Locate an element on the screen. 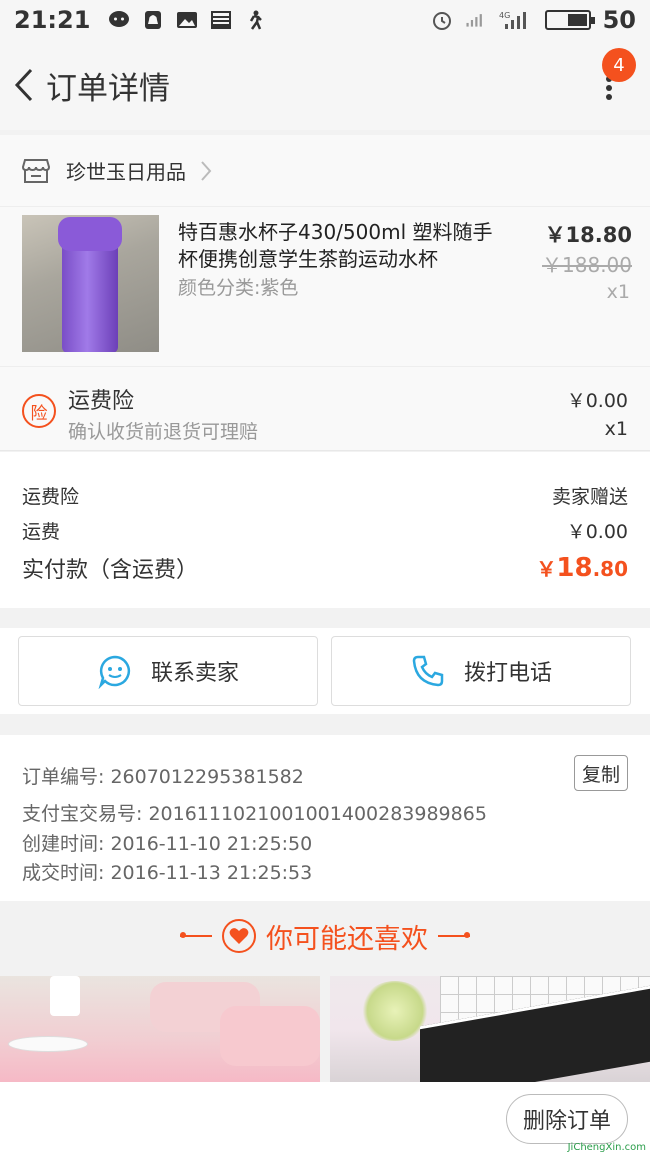 The height and width of the screenshot is (1155, 650). chevron-right-icon is located at coordinates (206, 171).